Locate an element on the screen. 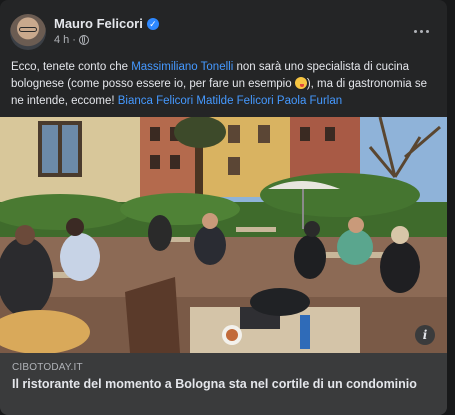 Image resolution: width=455 pixels, height=415 pixels. verified-badge-icon: ✓ is located at coordinates (152, 23).